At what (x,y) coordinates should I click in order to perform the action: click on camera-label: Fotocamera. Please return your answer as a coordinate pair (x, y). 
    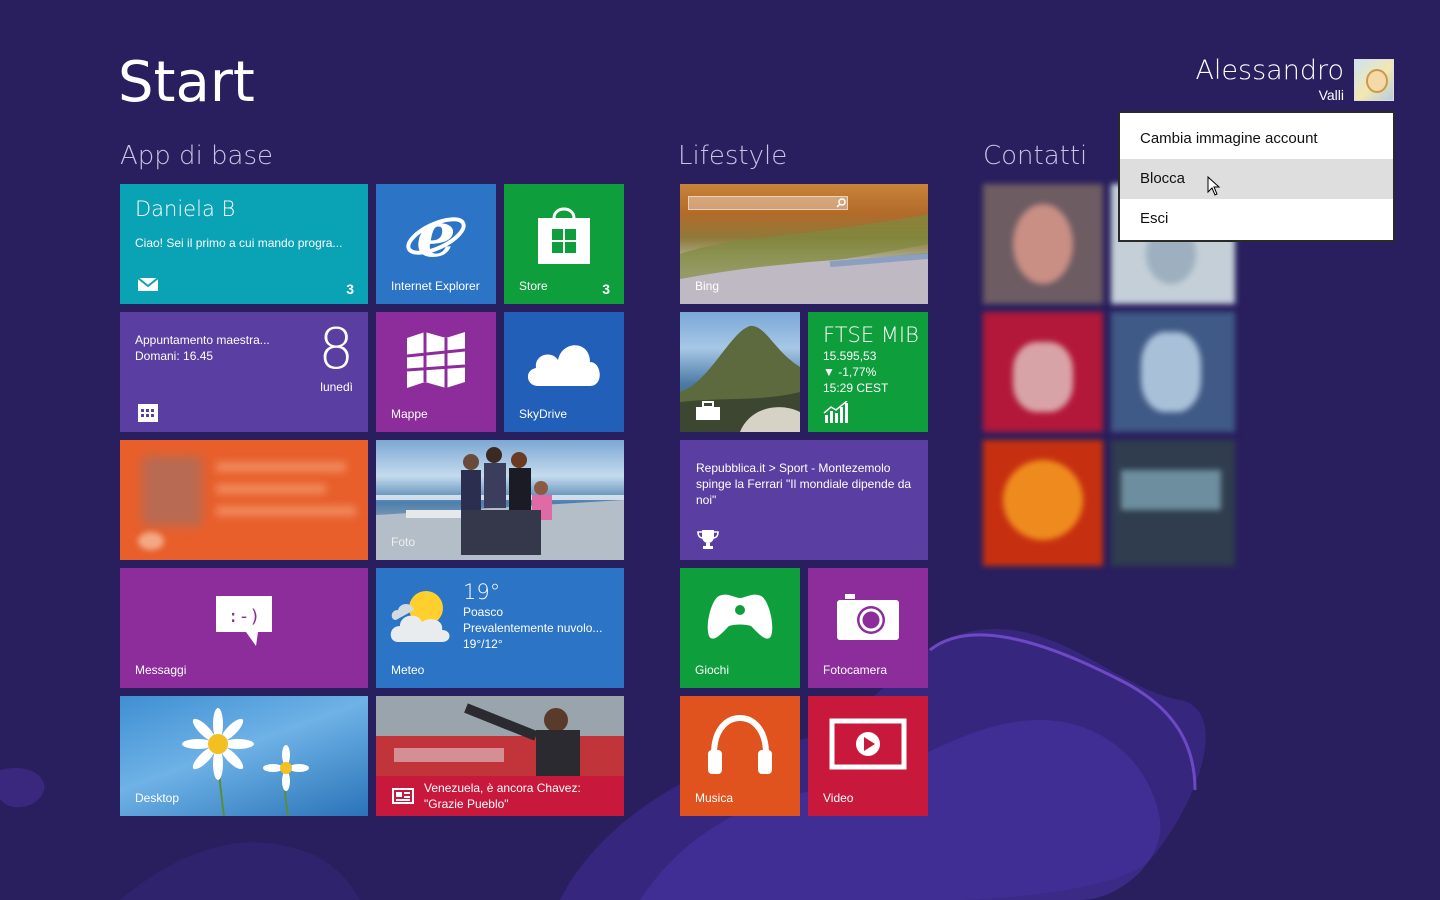
    Looking at the image, I should click on (855, 670).